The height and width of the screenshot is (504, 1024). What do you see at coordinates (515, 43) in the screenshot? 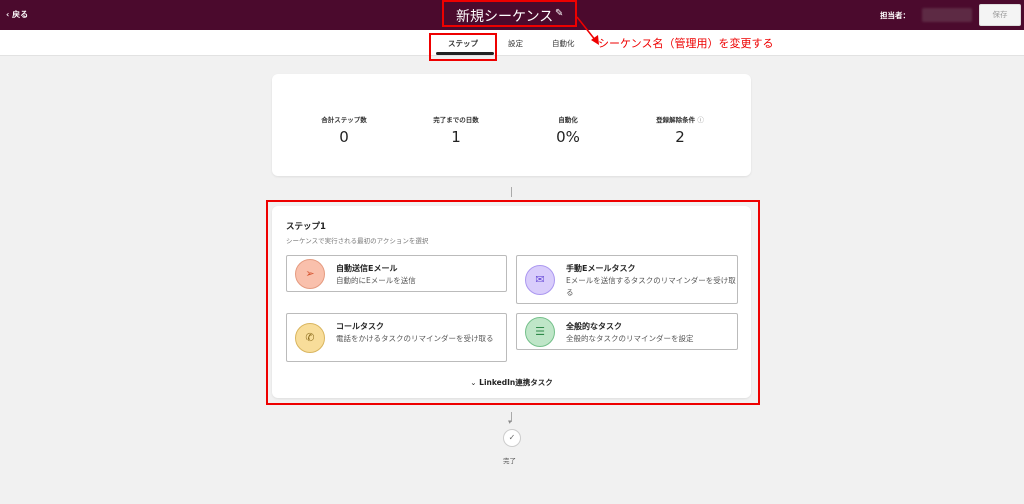
I see `tab-settings: 設定` at bounding box center [515, 43].